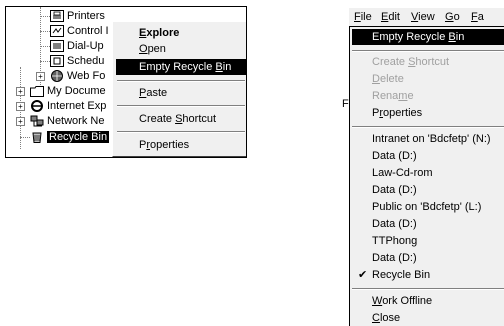  What do you see at coordinates (40, 76) in the screenshot?
I see `expand-web-folders-toggle: +` at bounding box center [40, 76].